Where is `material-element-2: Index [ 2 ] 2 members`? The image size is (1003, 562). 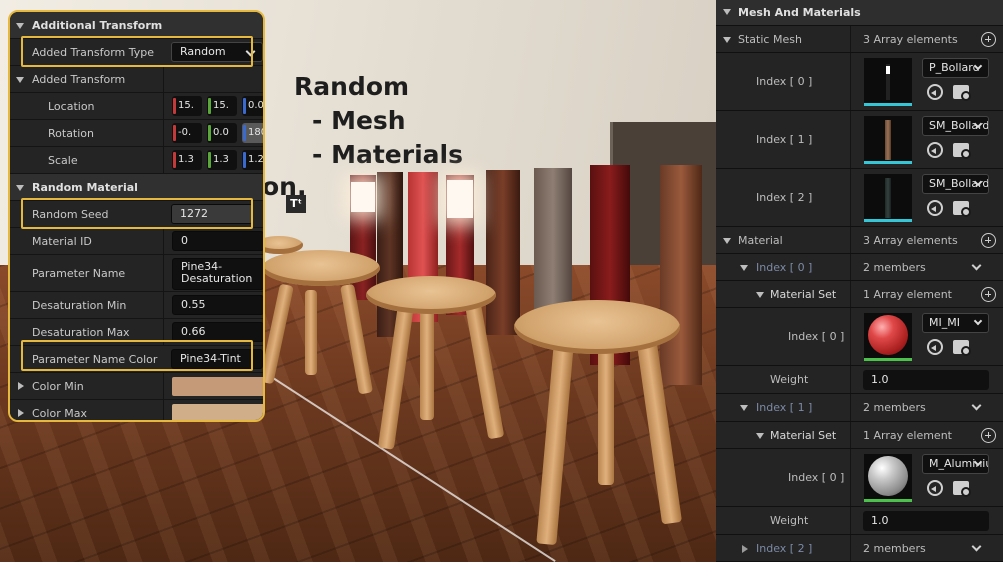
material-element-2: Index [ 2 ] 2 members is located at coordinates (859, 548).